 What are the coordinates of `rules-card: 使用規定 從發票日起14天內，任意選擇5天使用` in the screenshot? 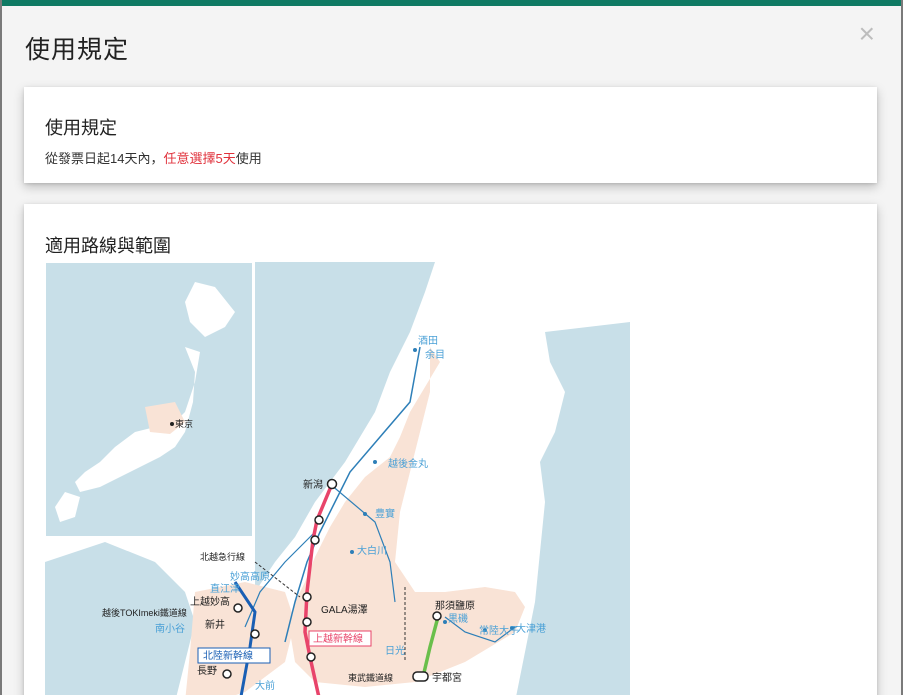 It's located at (450, 135).